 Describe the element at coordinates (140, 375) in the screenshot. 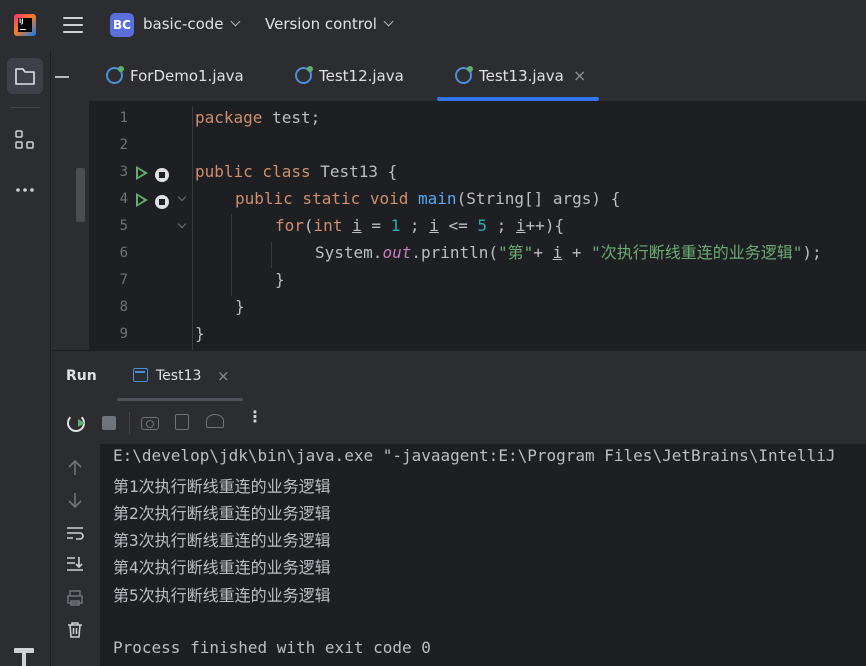

I see `run-config-icon` at that location.